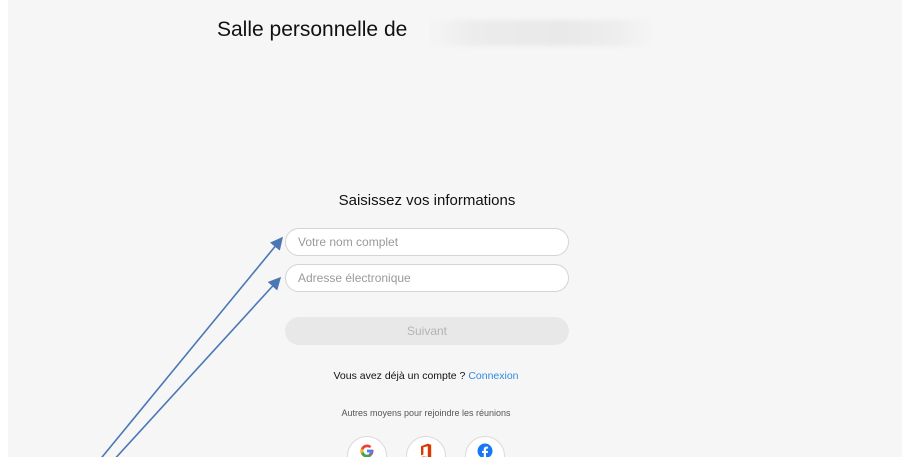 The image size is (902, 457). What do you see at coordinates (427, 242) in the screenshot?
I see `full-name-input` at bounding box center [427, 242].